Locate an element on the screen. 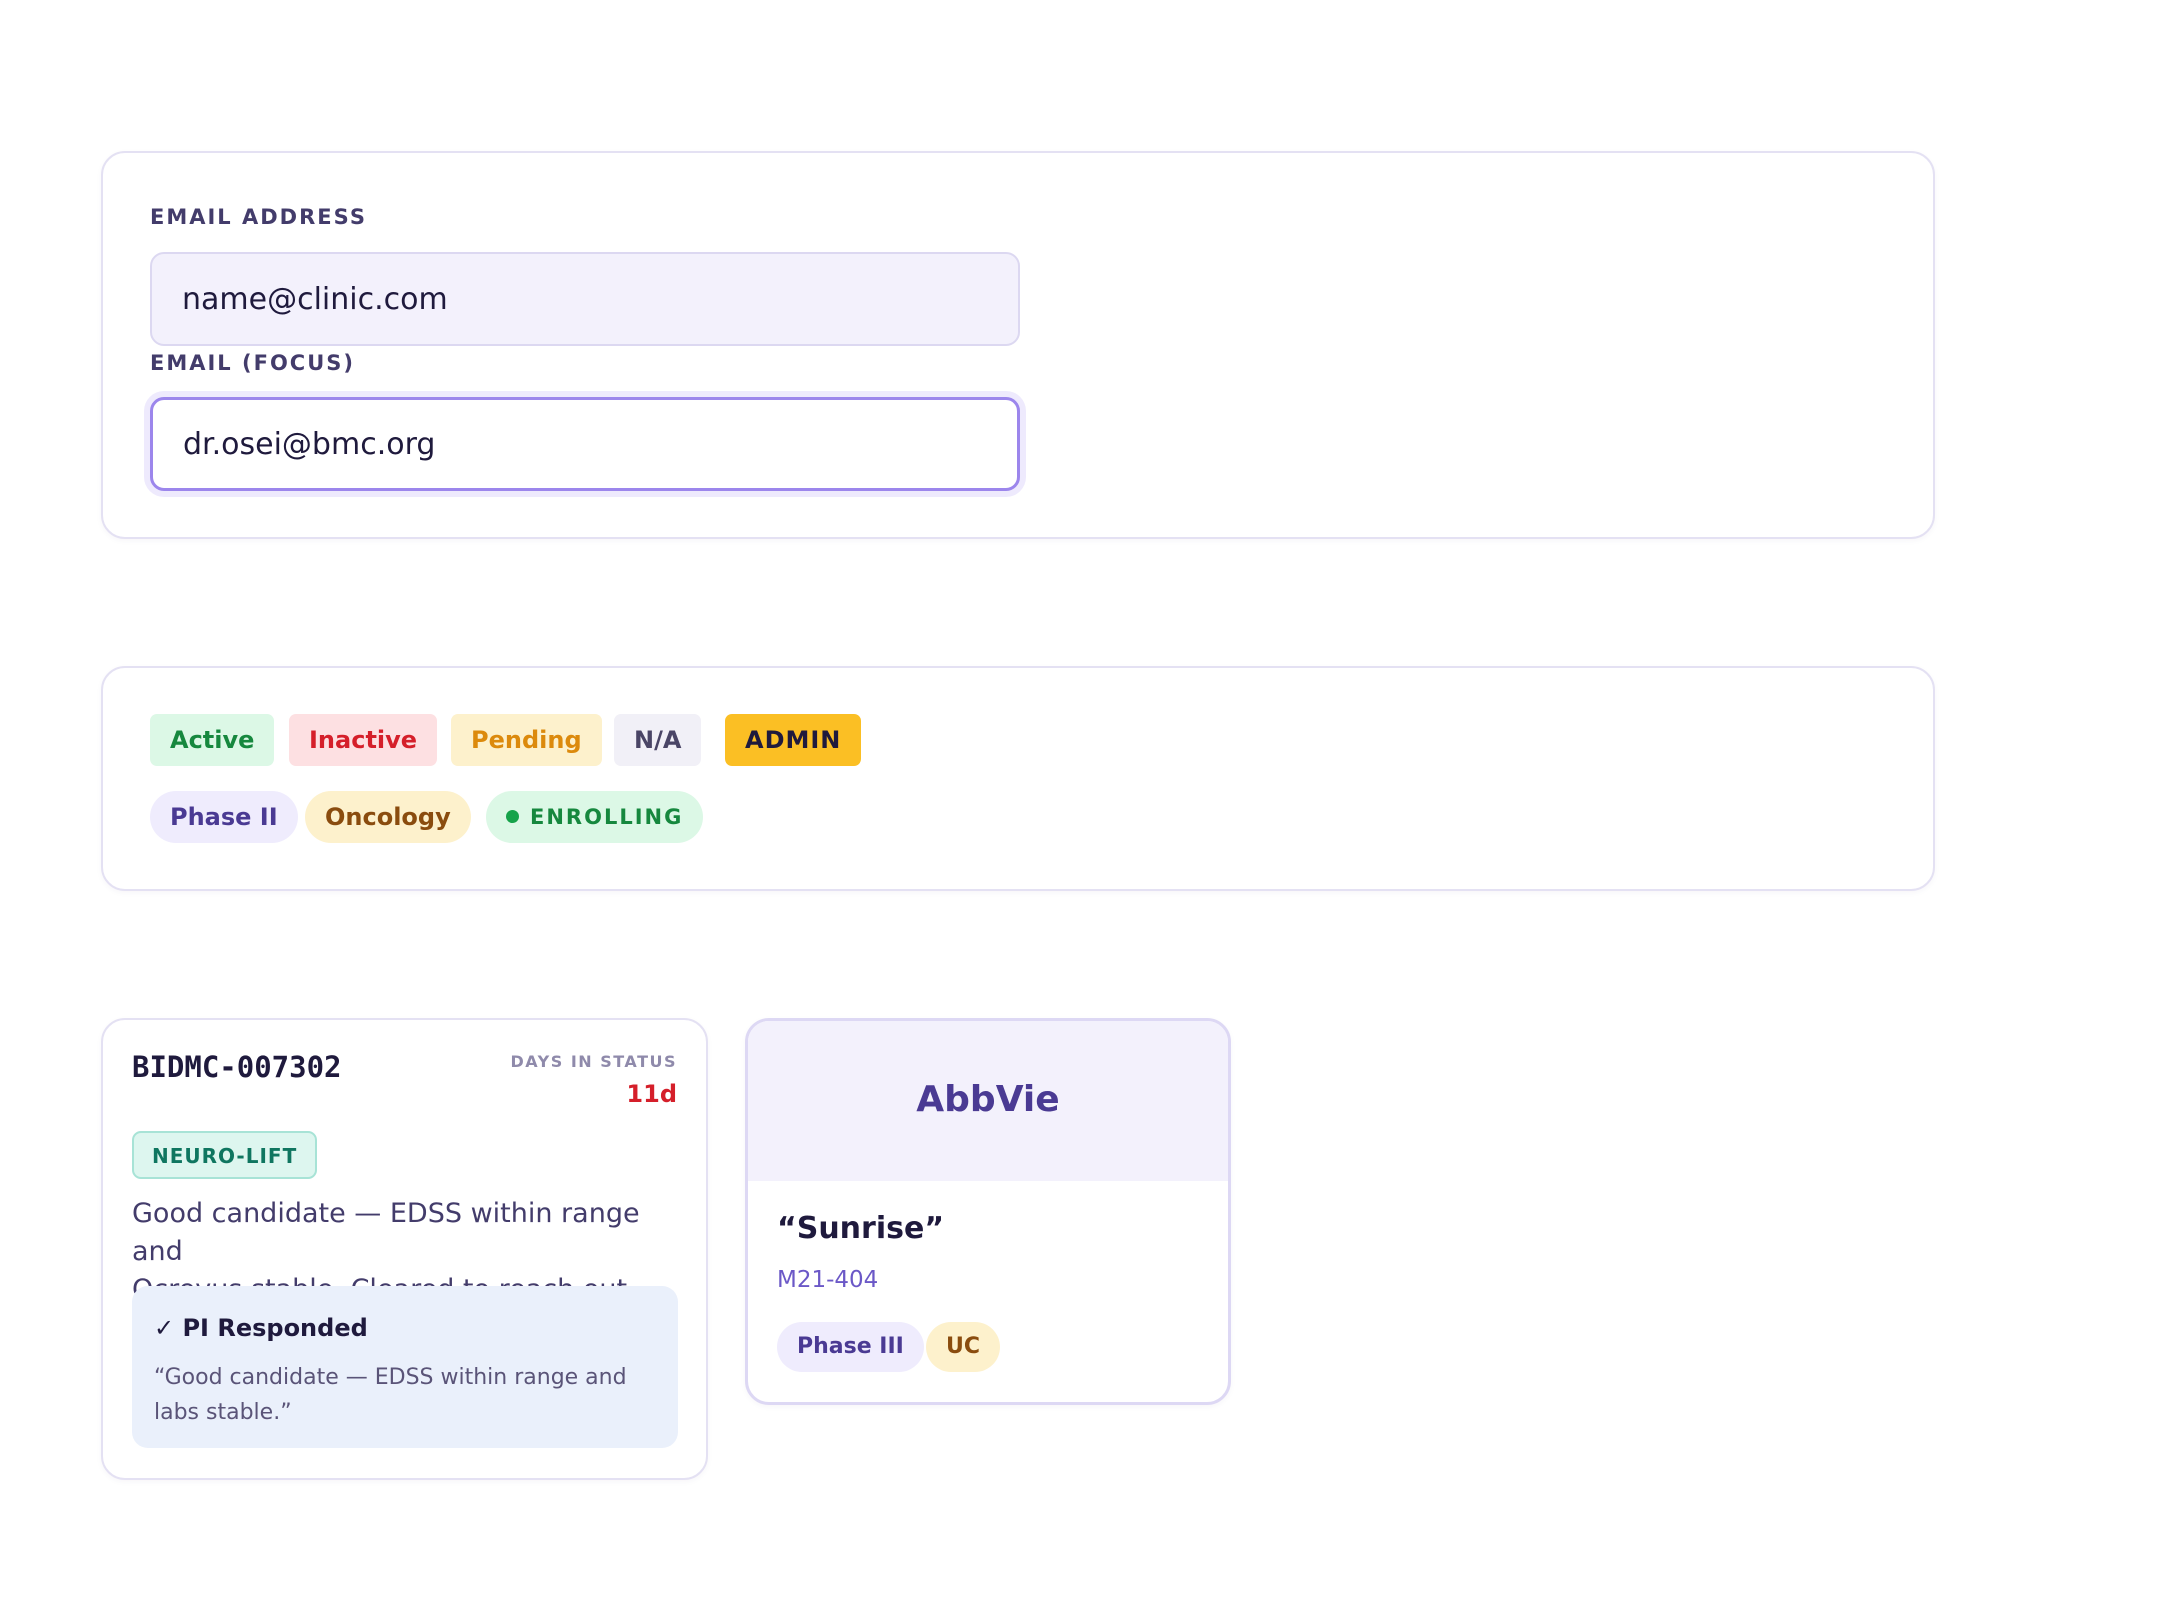 This screenshot has height=1610, width=2170. badge-inactive: Inactive is located at coordinates (363, 740).